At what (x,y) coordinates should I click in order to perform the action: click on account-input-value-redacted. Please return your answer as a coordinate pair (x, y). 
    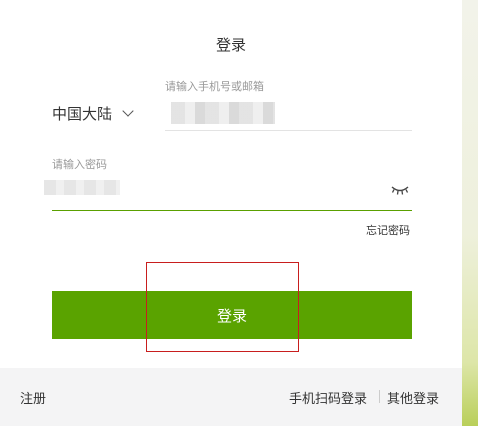
    Looking at the image, I should click on (223, 113).